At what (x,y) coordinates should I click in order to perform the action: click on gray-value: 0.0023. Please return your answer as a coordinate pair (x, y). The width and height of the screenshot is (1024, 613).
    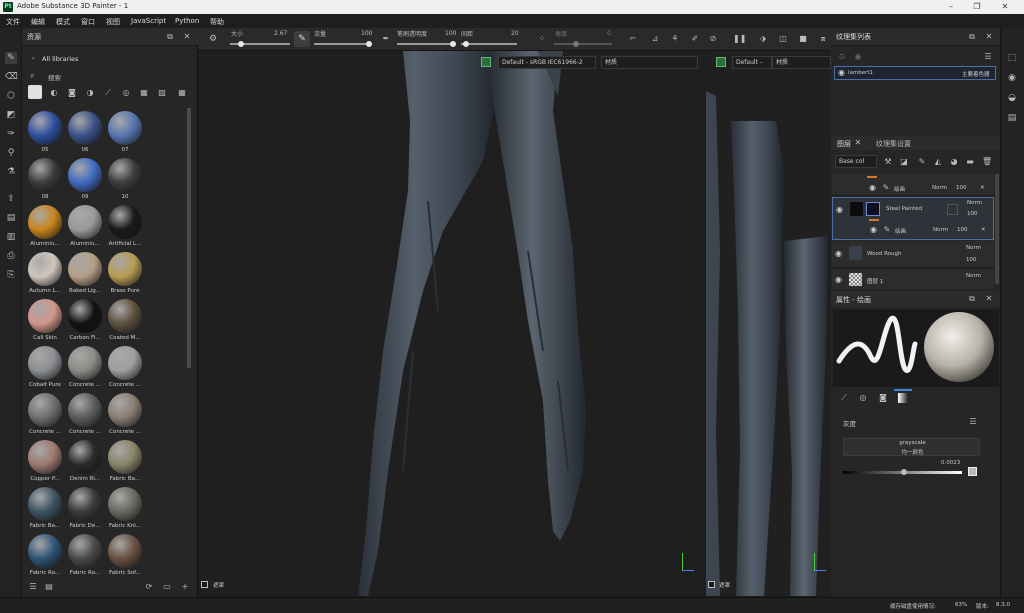
    Looking at the image, I should click on (950, 463).